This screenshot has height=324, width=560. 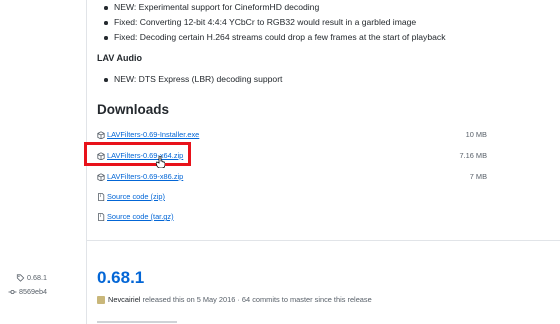 What do you see at coordinates (140, 217) in the screenshot?
I see `asset-link: Source code (tar.gz)` at bounding box center [140, 217].